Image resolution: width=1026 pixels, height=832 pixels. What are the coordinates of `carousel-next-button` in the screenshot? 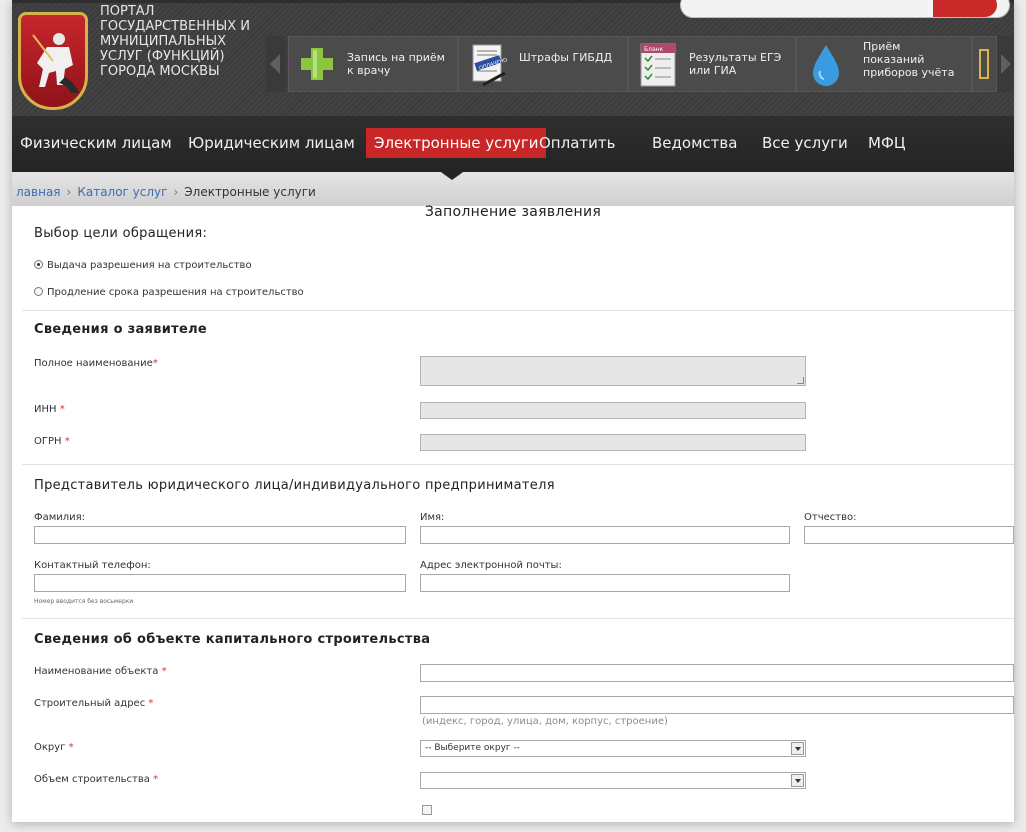 It's located at (1005, 64).